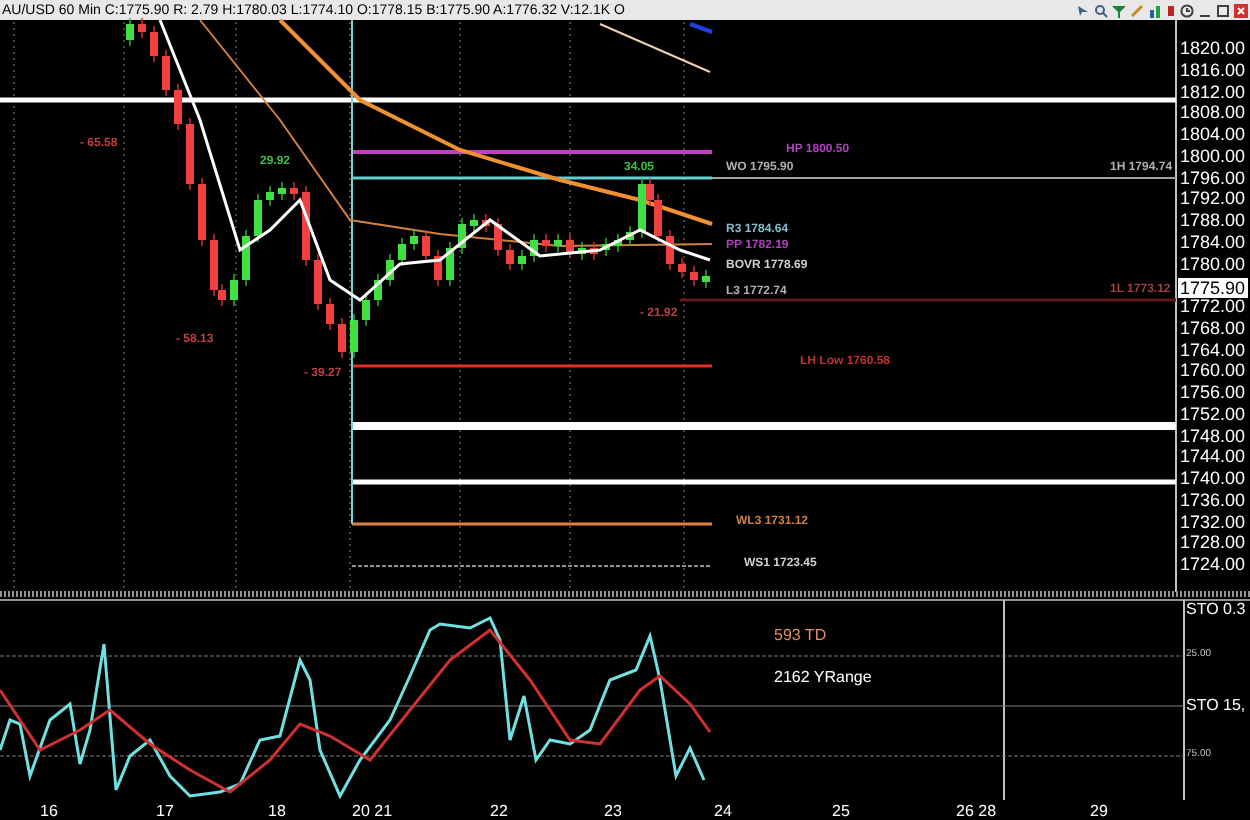 This screenshot has width=1250, height=820. What do you see at coordinates (1213, 306) in the screenshot?
I see `price-axis-label: 1772.00` at bounding box center [1213, 306].